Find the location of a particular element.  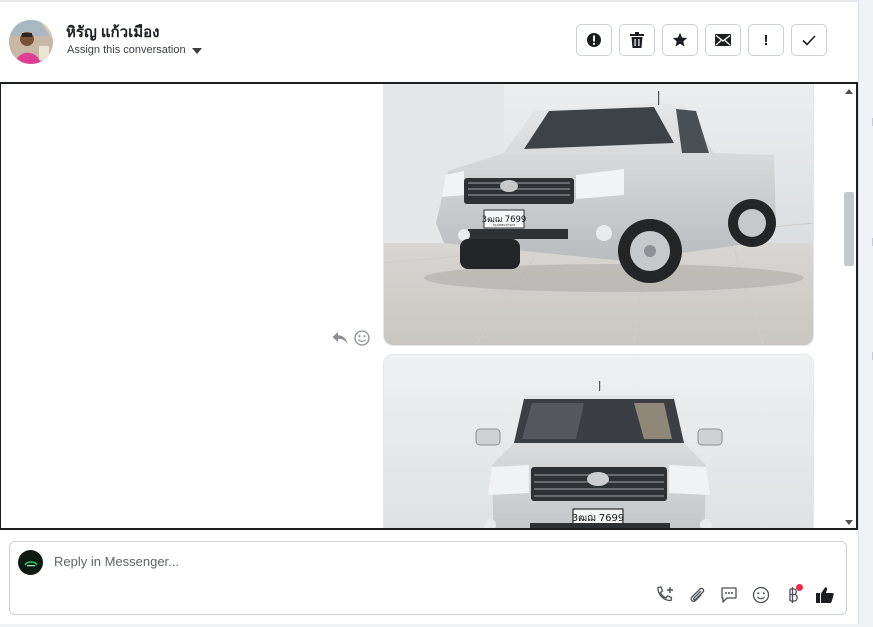

star-button is located at coordinates (680, 40).